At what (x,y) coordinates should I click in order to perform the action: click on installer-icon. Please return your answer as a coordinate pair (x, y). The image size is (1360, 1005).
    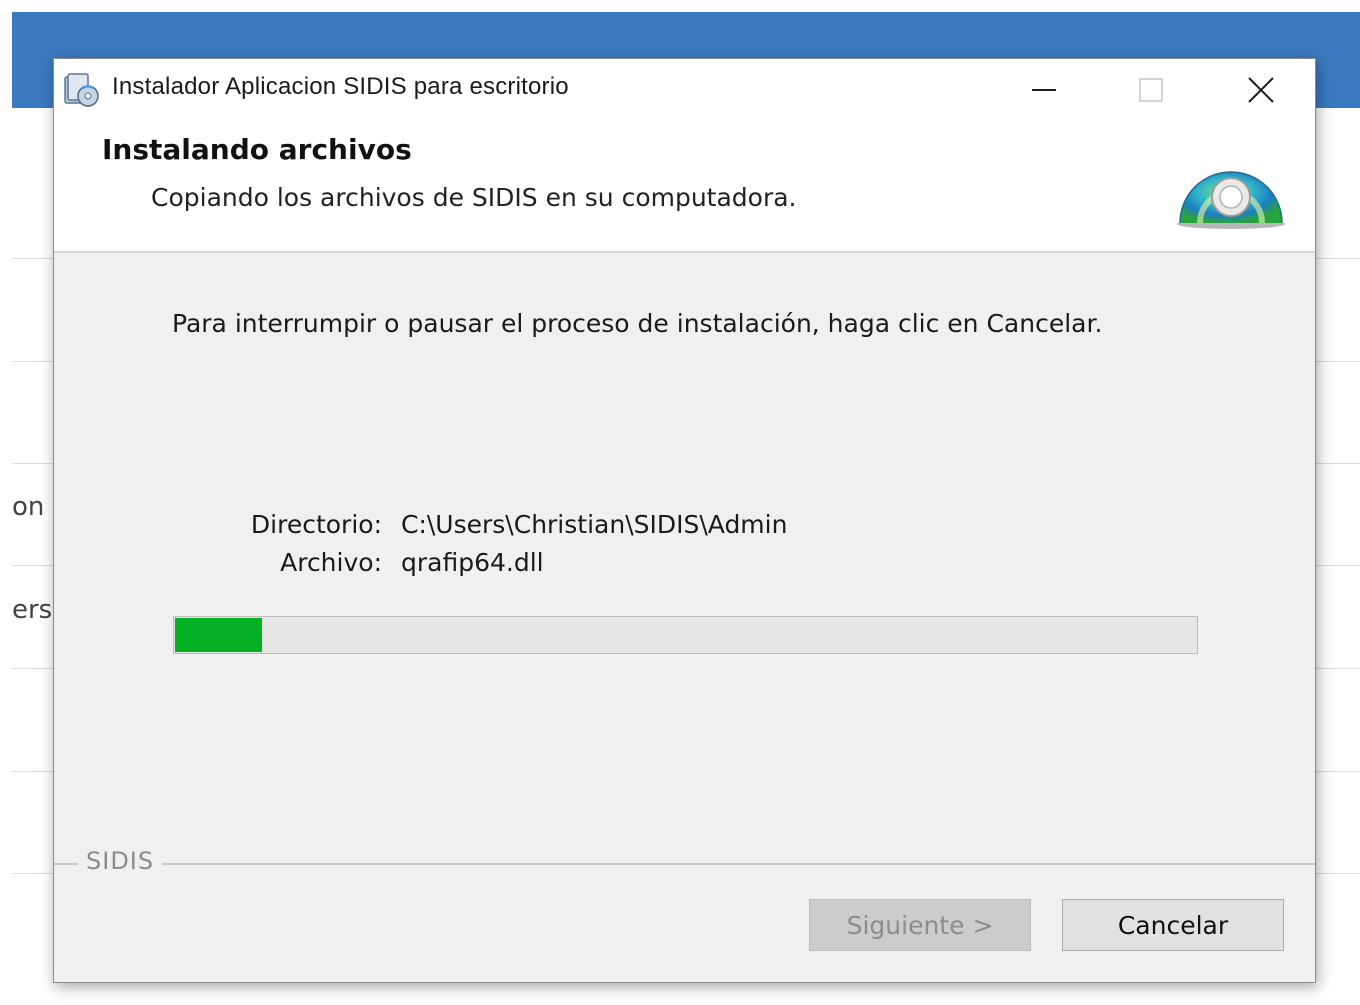
    Looking at the image, I should click on (81, 90).